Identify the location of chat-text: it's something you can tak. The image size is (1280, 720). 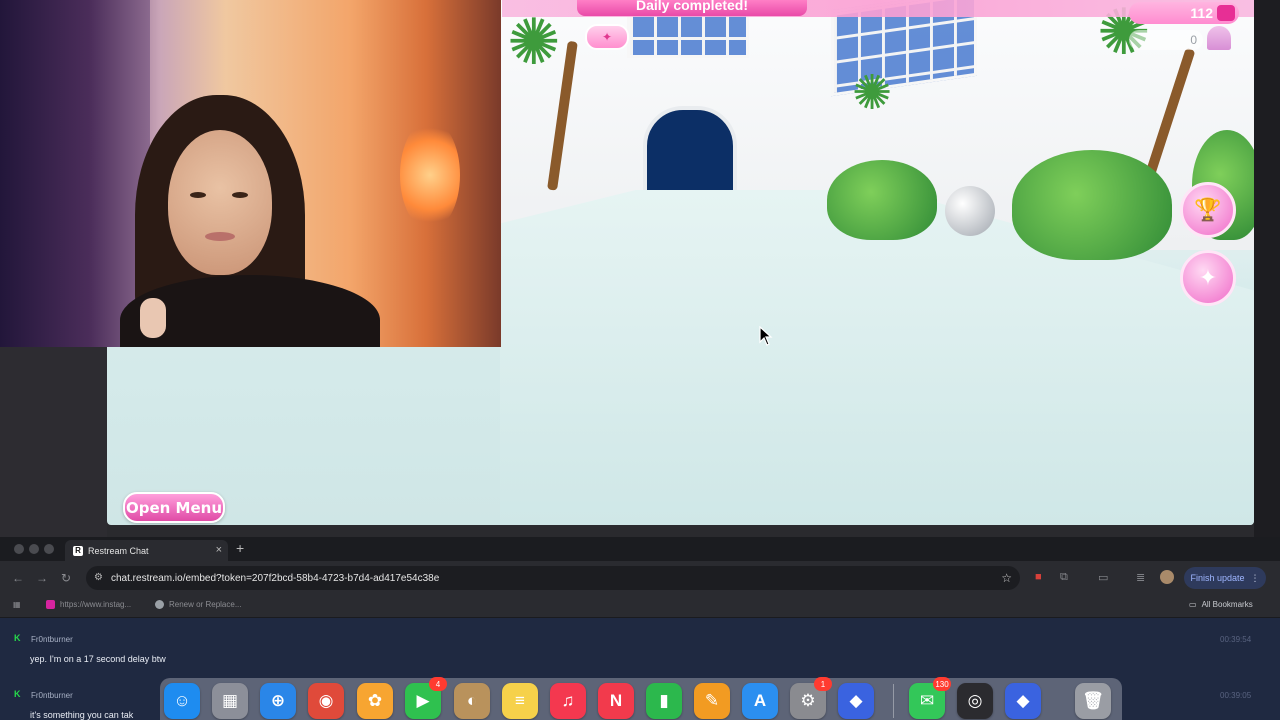
(82, 715).